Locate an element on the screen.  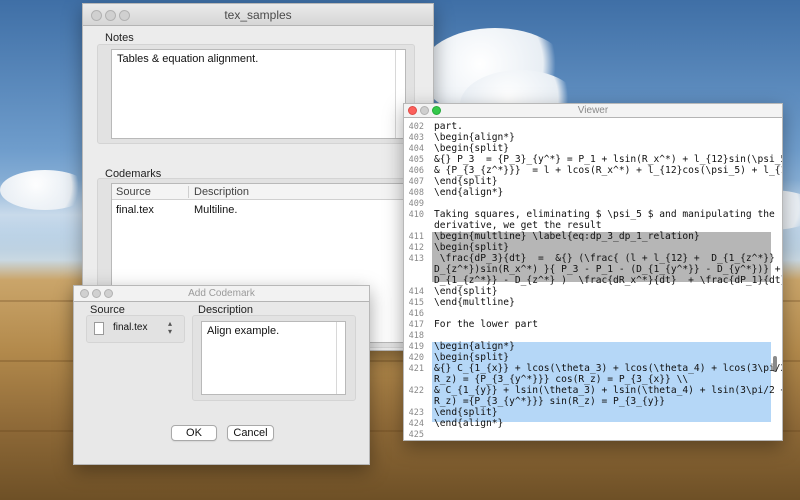
line-number: 406 is located at coordinates (416, 171).